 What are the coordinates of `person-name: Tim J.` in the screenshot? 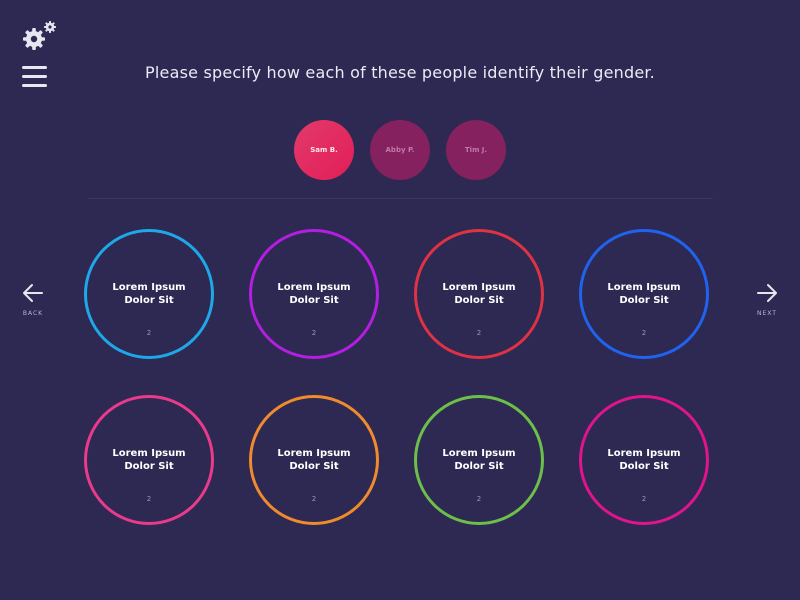 It's located at (476, 150).